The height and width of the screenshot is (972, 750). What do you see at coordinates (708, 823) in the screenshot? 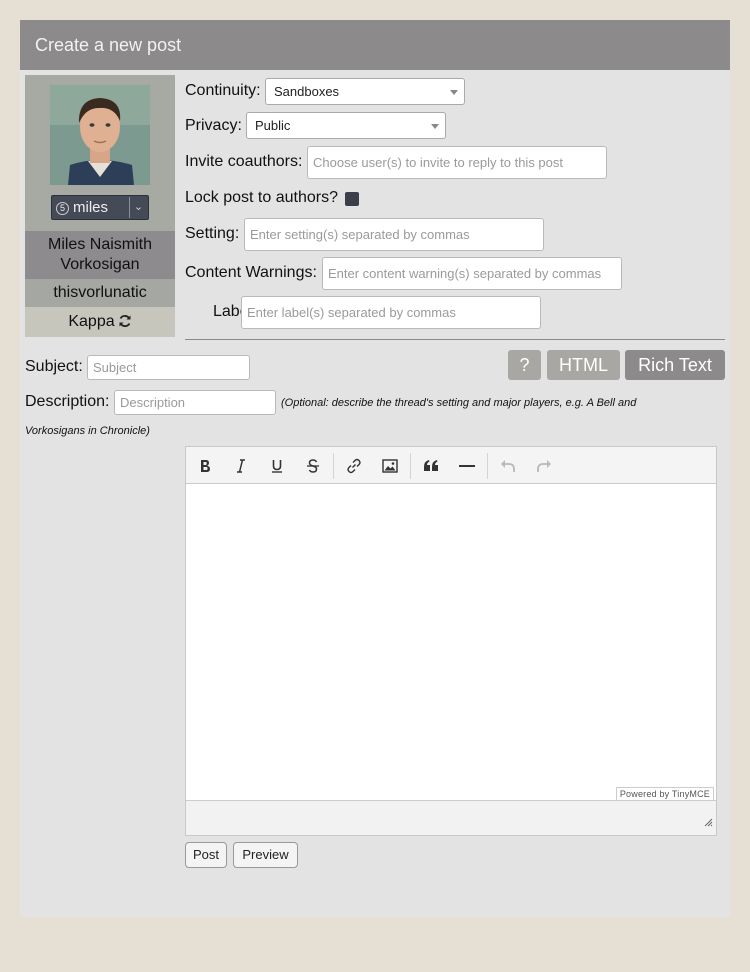
I see `resize-handle-icon` at bounding box center [708, 823].